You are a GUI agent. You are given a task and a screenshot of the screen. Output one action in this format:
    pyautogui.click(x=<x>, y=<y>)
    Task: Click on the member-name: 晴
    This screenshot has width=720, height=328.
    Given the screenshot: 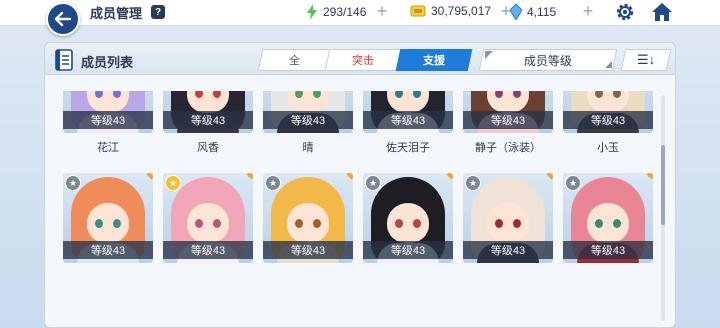 What is the action you would take?
    pyautogui.click(x=308, y=148)
    